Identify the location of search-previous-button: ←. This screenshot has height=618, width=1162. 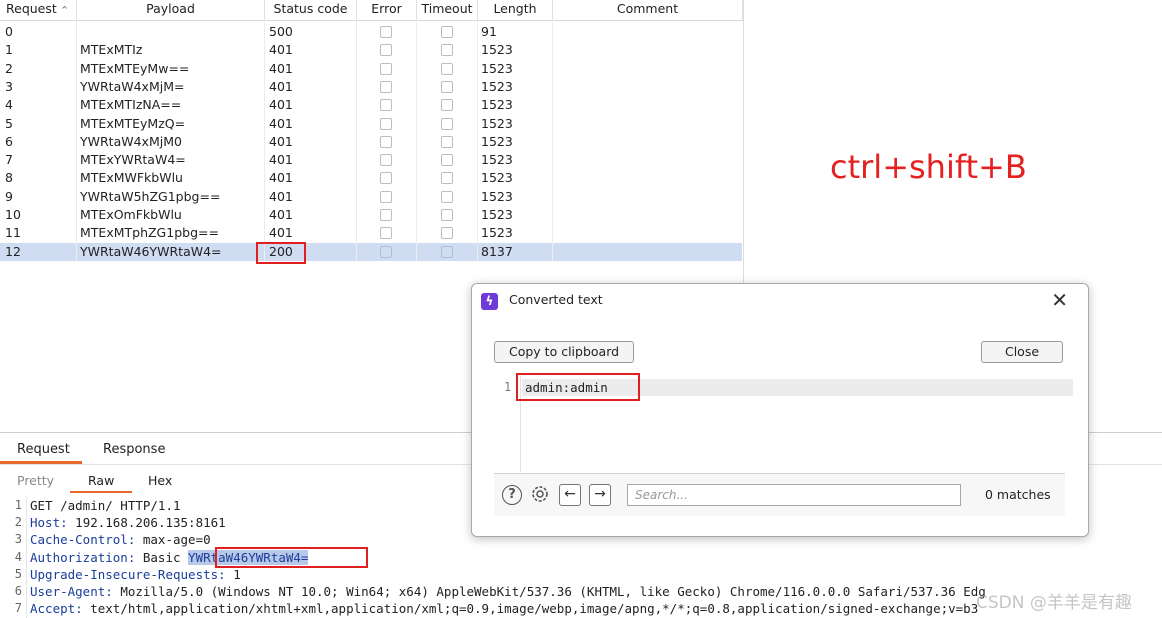
(570, 495).